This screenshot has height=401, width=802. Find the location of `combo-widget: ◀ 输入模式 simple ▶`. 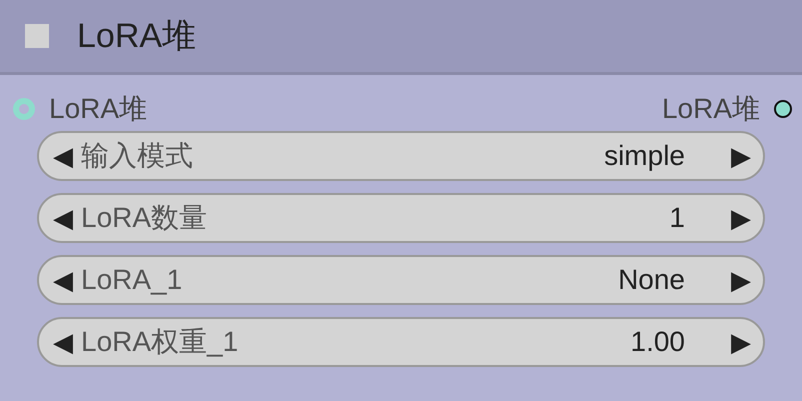

combo-widget: ◀ 输入模式 simple ▶ is located at coordinates (401, 156).